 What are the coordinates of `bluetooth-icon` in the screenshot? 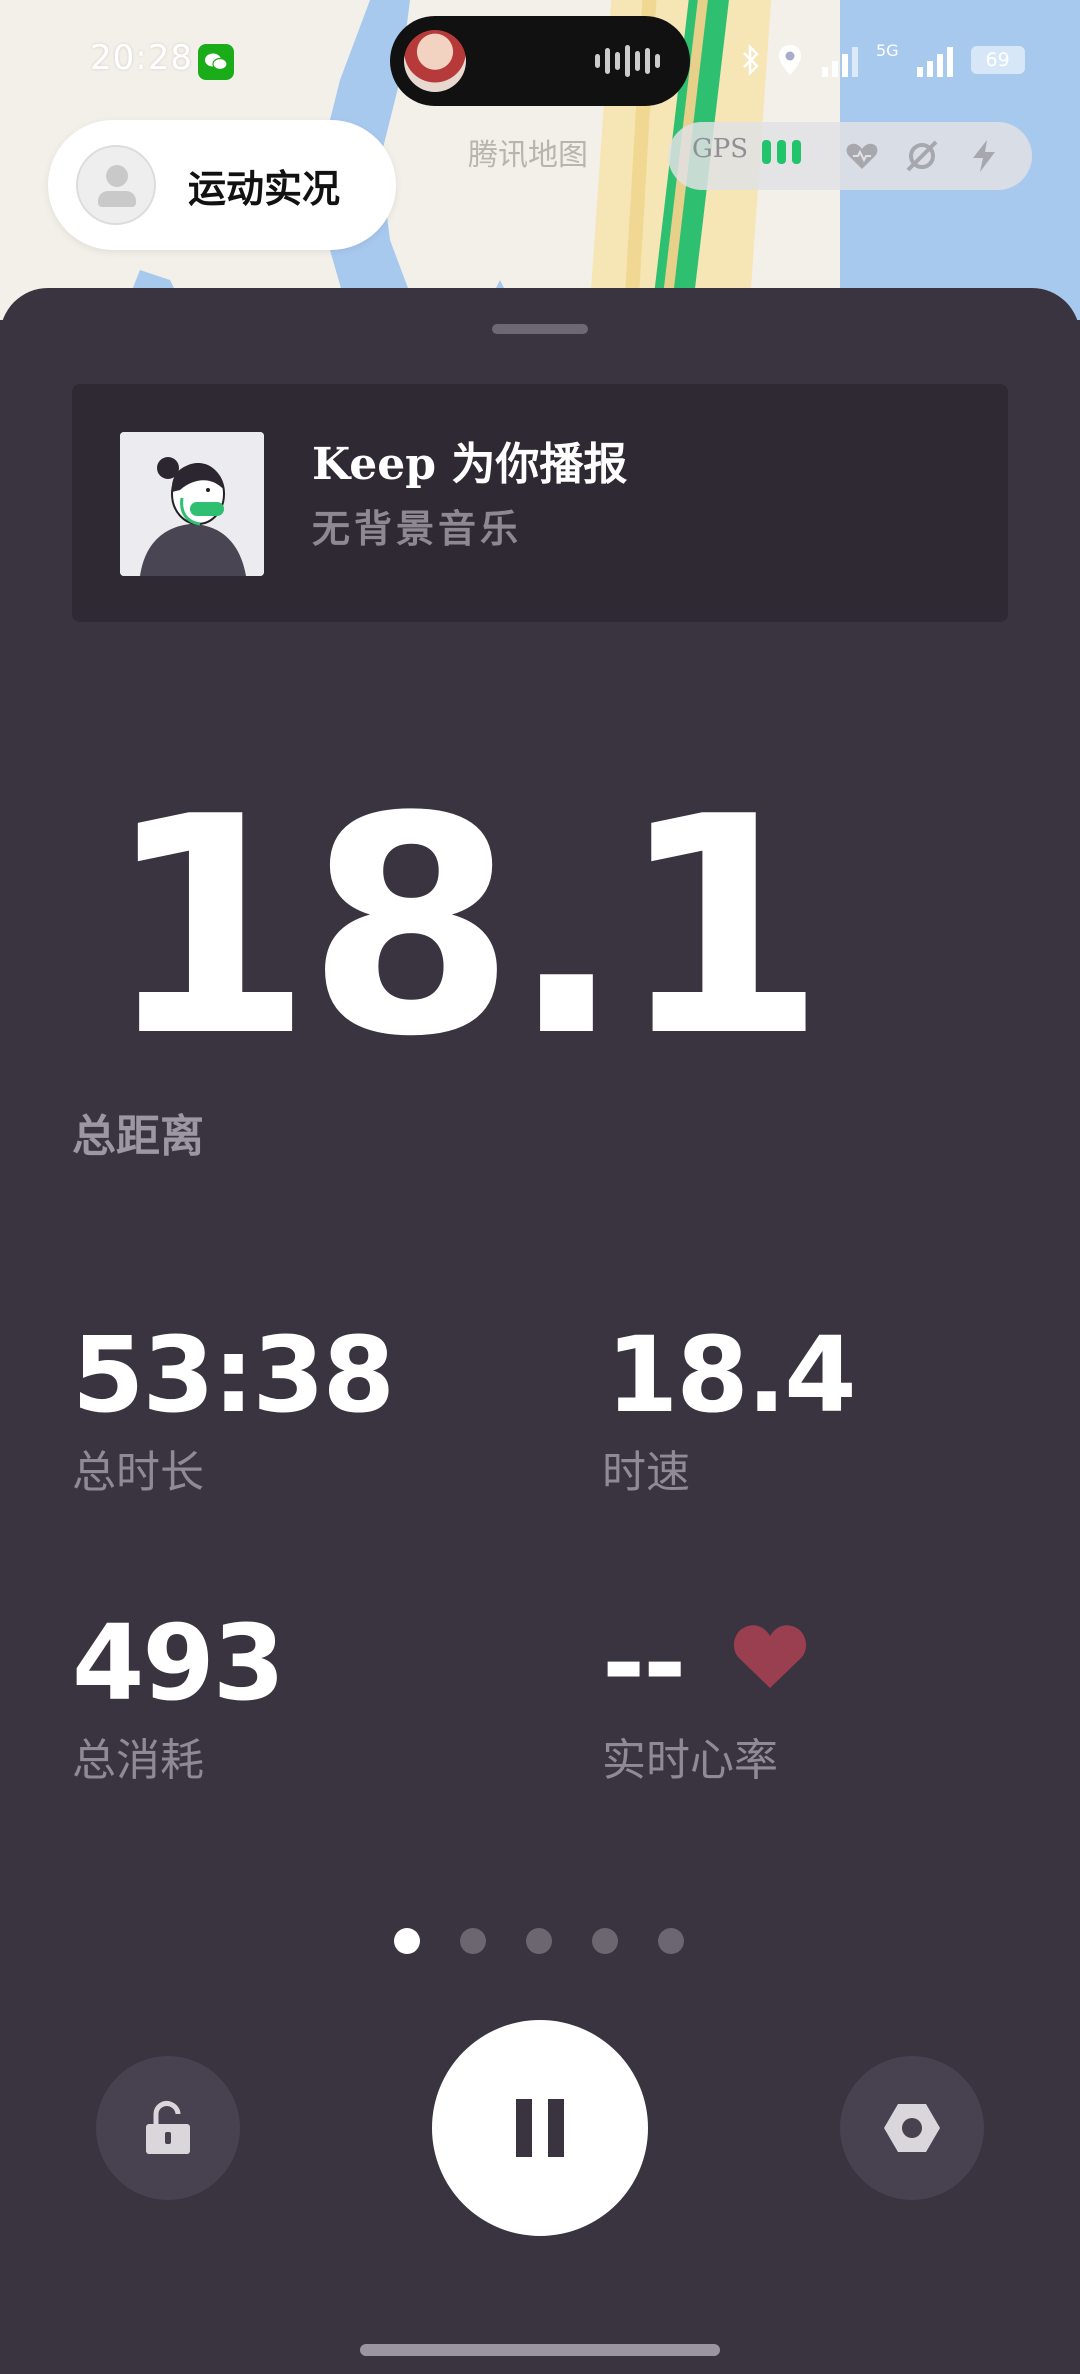 It's located at (751, 60).